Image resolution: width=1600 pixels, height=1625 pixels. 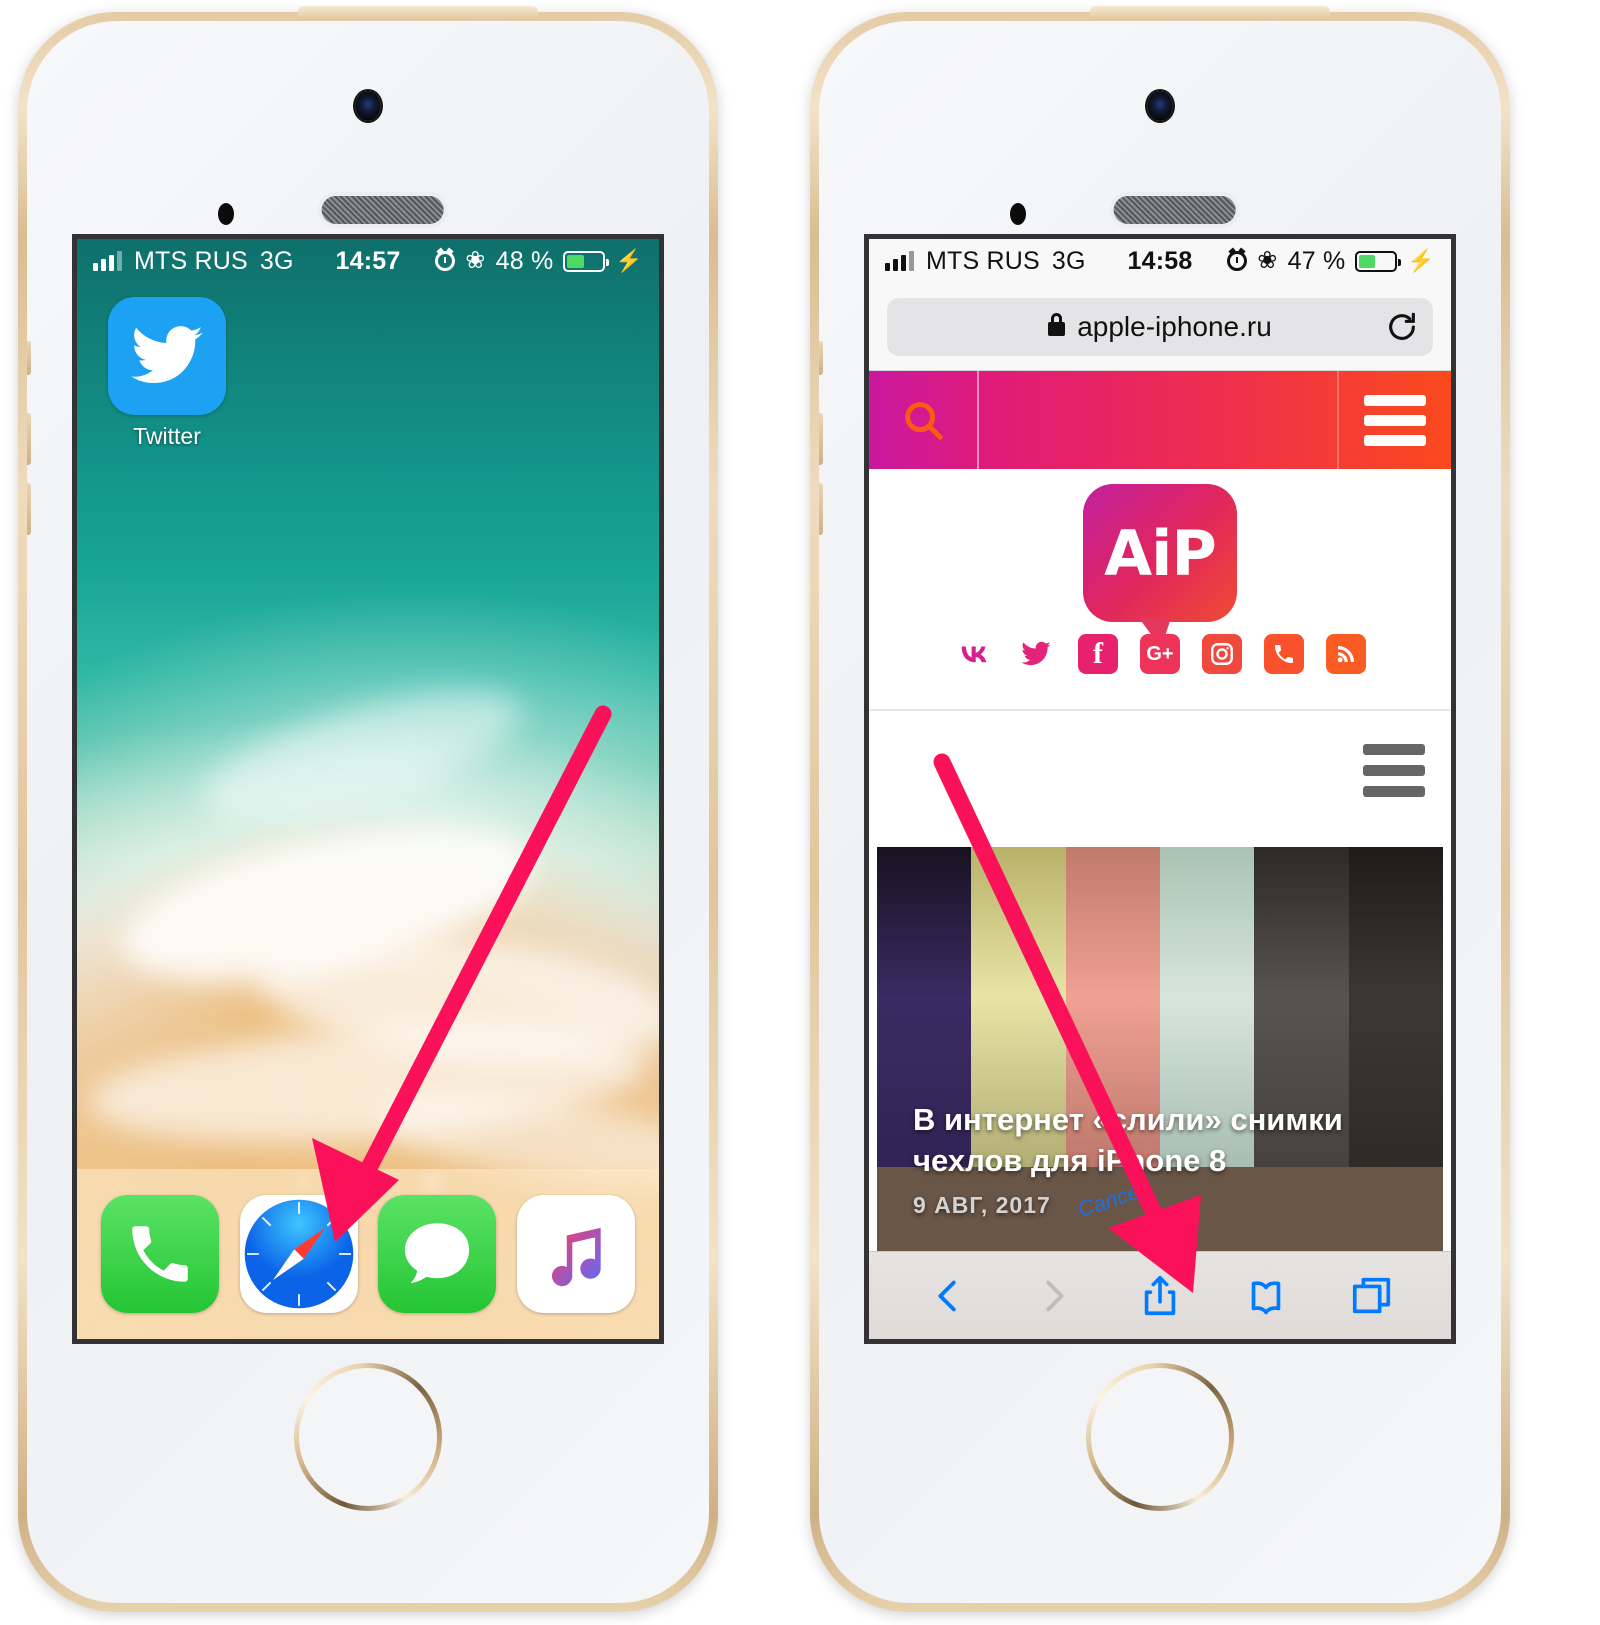 I want to click on hamburger-menu-icon, so click(x=1394, y=420).